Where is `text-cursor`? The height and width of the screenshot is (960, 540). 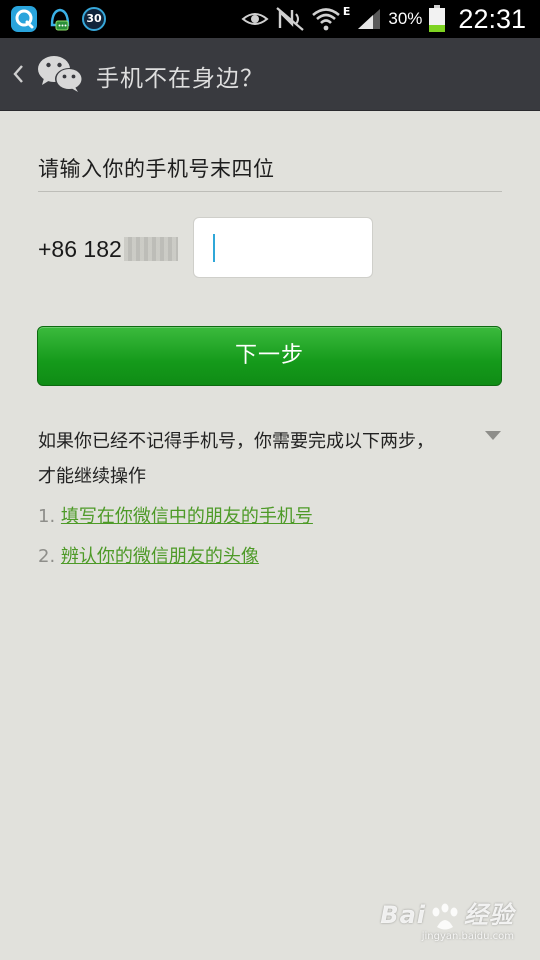 text-cursor is located at coordinates (214, 248).